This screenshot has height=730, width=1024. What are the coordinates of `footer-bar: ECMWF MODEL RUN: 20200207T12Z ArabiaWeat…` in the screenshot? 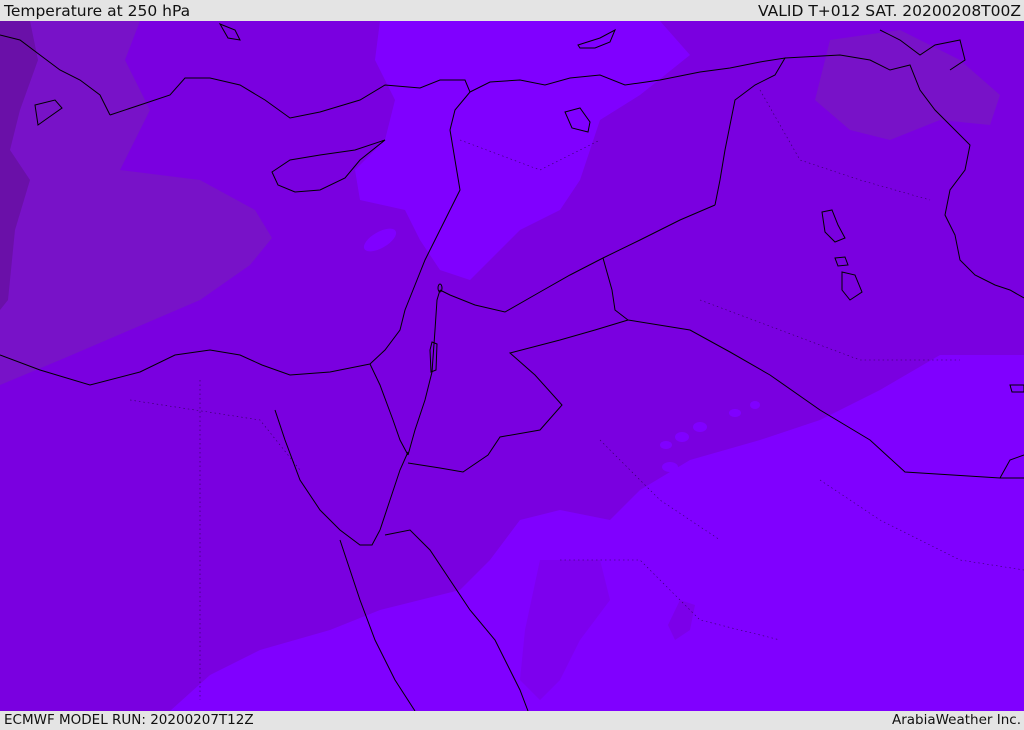 It's located at (512, 720).